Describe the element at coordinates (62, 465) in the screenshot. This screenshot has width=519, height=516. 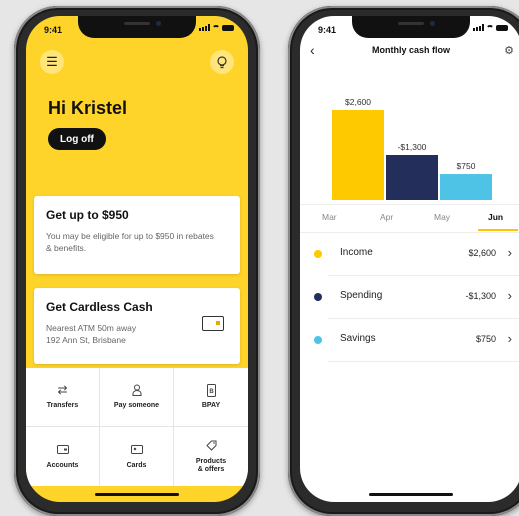
I see `accounts-label: Accounts` at that location.